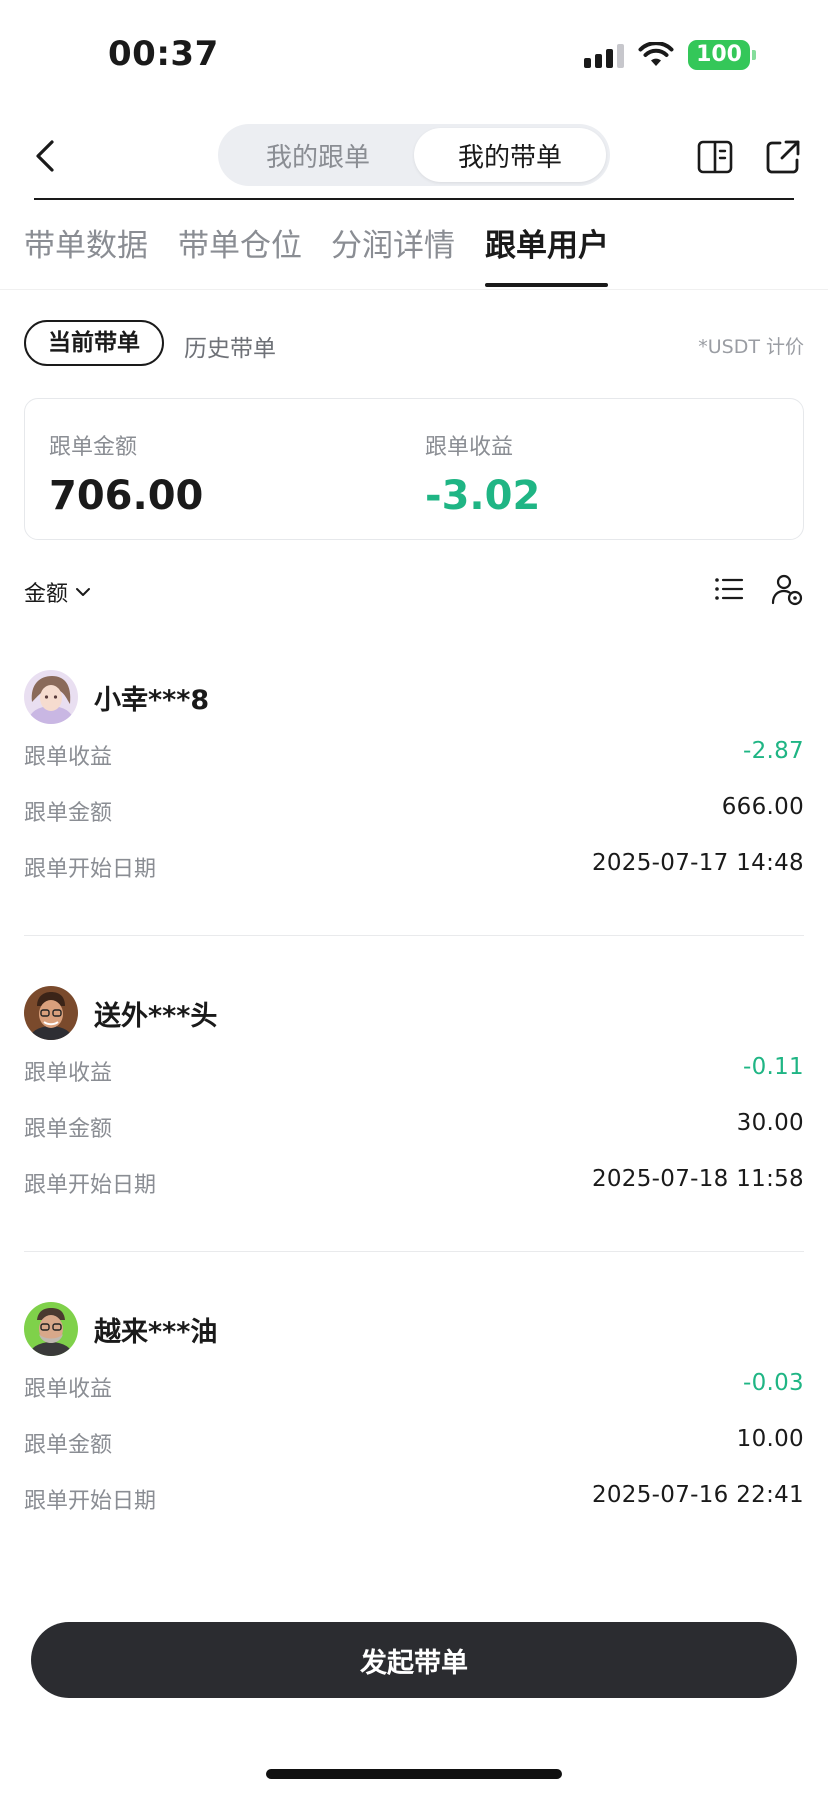 The image size is (828, 1795). Describe the element at coordinates (414, 1181) in the screenshot. I see `start-date-row: 跟单开始日期 2025-07-18 11:58` at that location.